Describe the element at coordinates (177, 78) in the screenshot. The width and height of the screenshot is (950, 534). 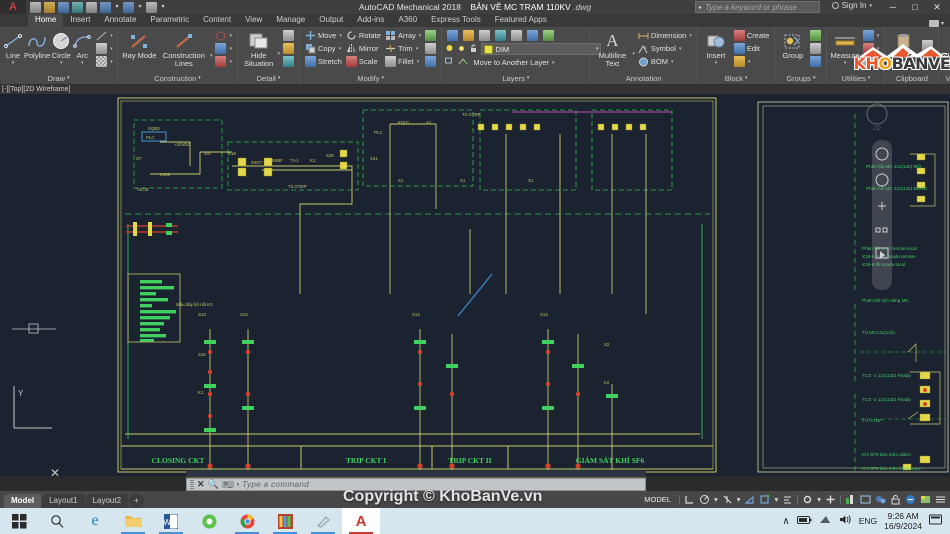
I see `panel-title-construction: Construction ▾` at that location.